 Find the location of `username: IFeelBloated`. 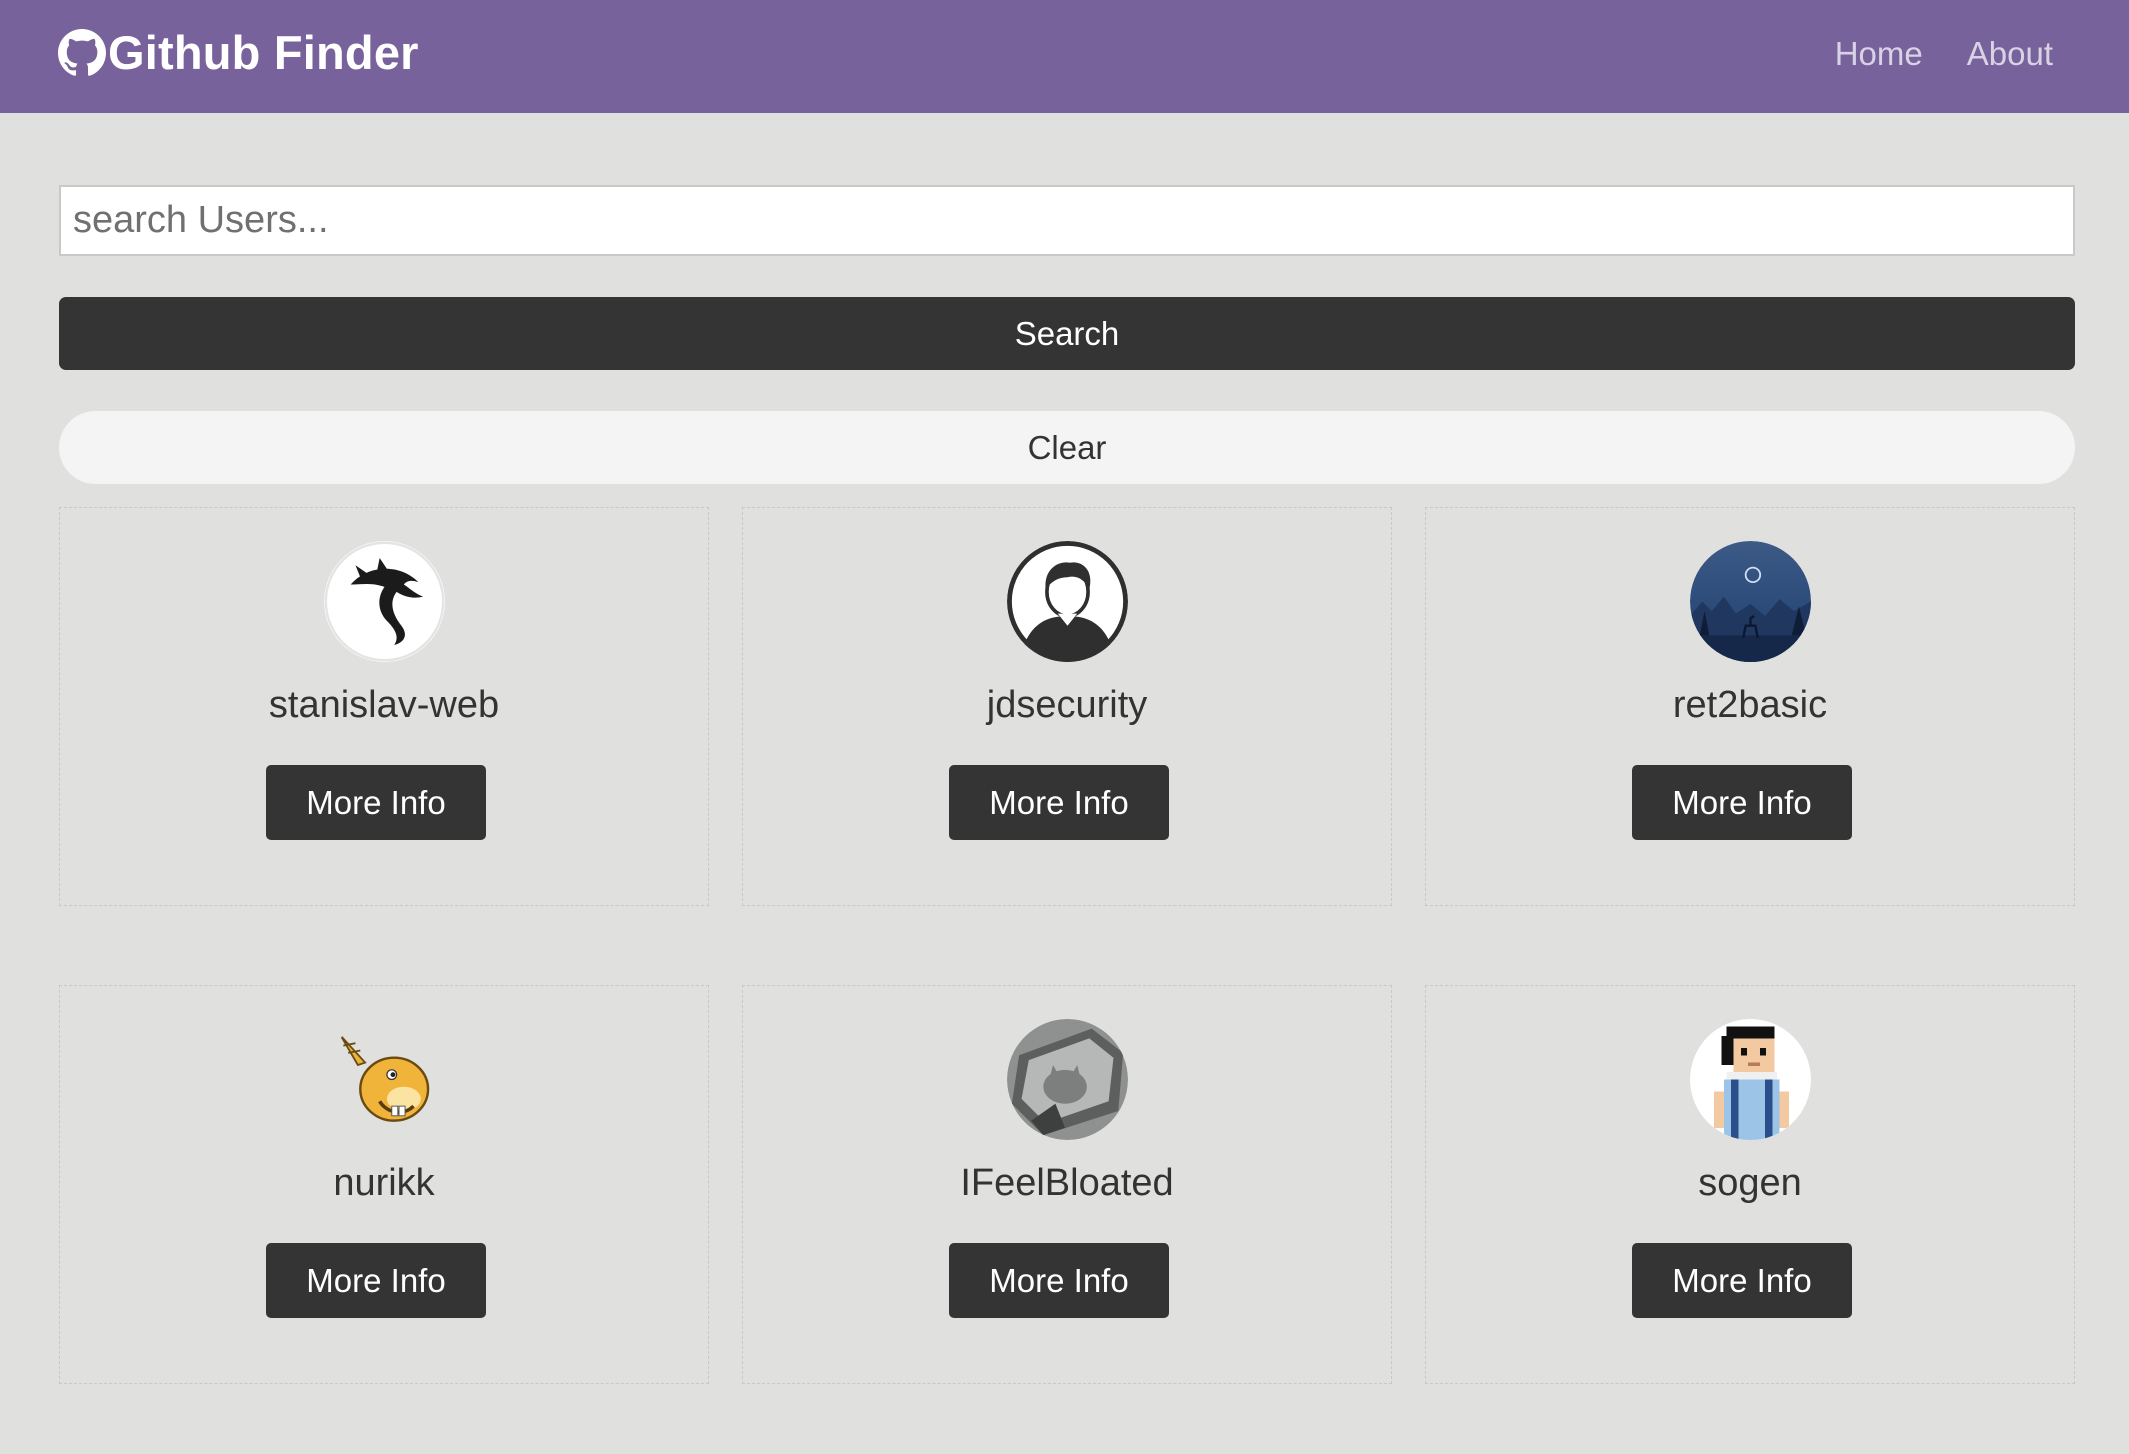

username: IFeelBloated is located at coordinates (1067, 1183).